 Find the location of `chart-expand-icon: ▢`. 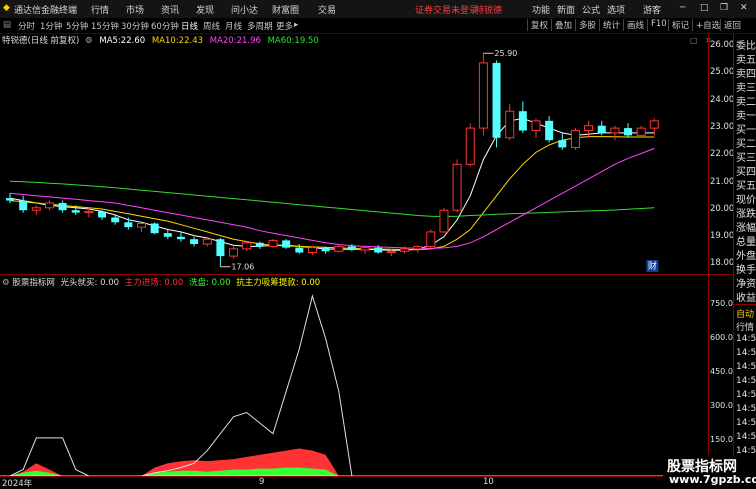

chart-expand-icon: ▢ is located at coordinates (694, 40).